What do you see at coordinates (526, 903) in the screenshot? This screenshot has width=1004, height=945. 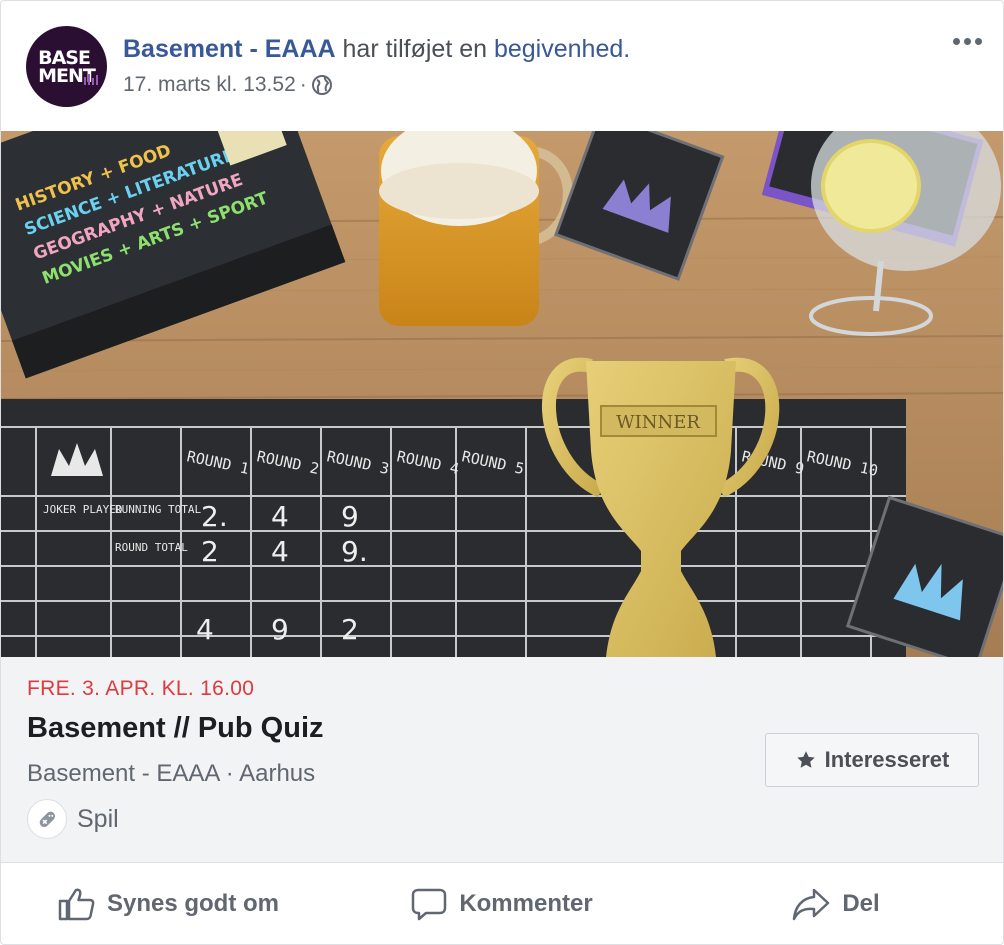 I see `comment-label: Kommenter` at bounding box center [526, 903].